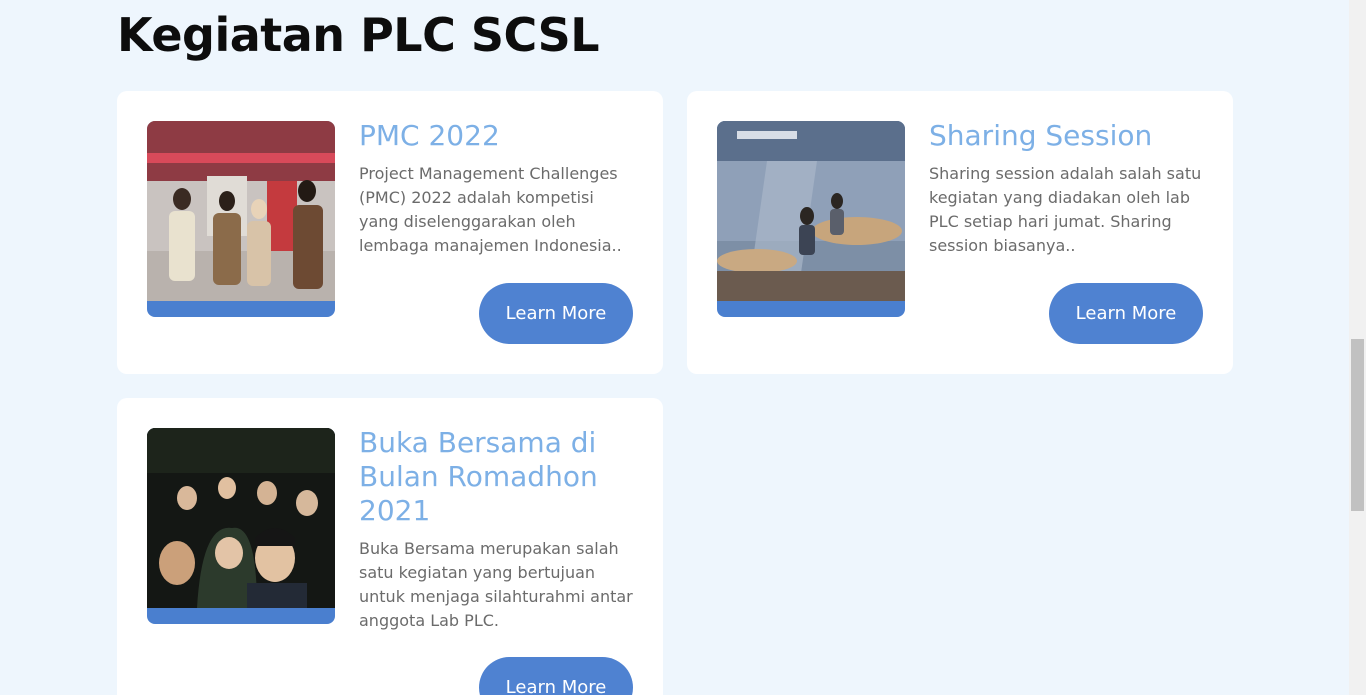  What do you see at coordinates (1357, 425) in the screenshot?
I see `scrollbar-thumb` at bounding box center [1357, 425].